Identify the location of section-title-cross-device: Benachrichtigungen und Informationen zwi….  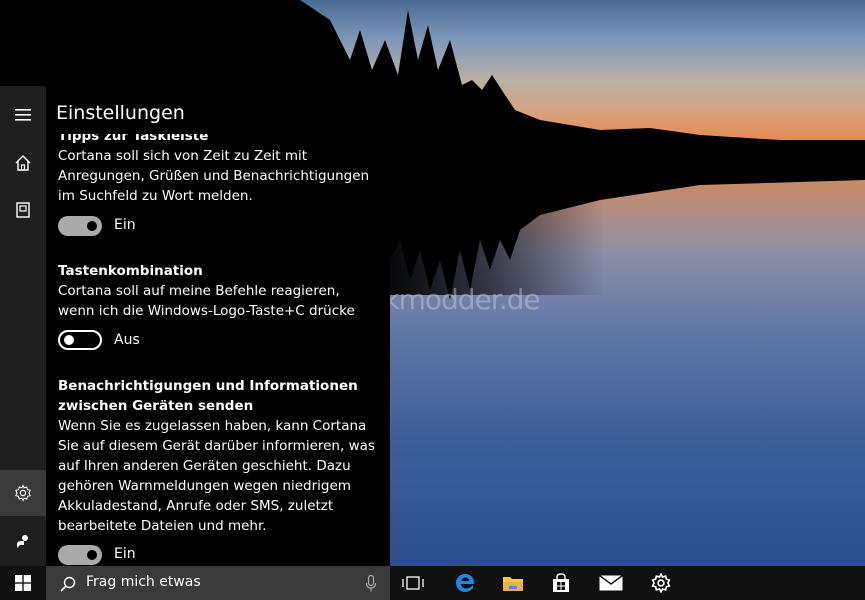
(208, 396).